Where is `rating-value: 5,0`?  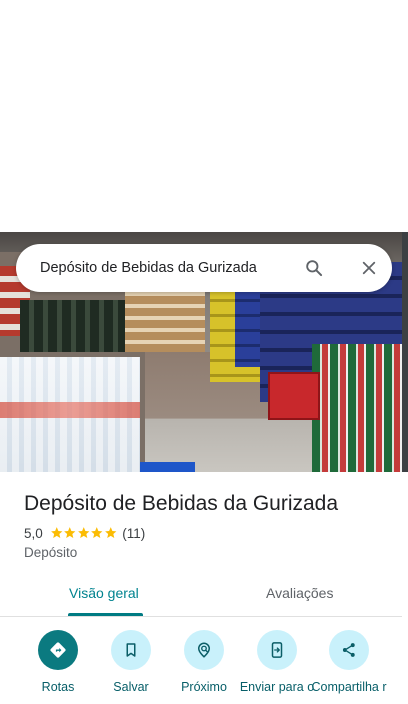
rating-value: 5,0 is located at coordinates (33, 533).